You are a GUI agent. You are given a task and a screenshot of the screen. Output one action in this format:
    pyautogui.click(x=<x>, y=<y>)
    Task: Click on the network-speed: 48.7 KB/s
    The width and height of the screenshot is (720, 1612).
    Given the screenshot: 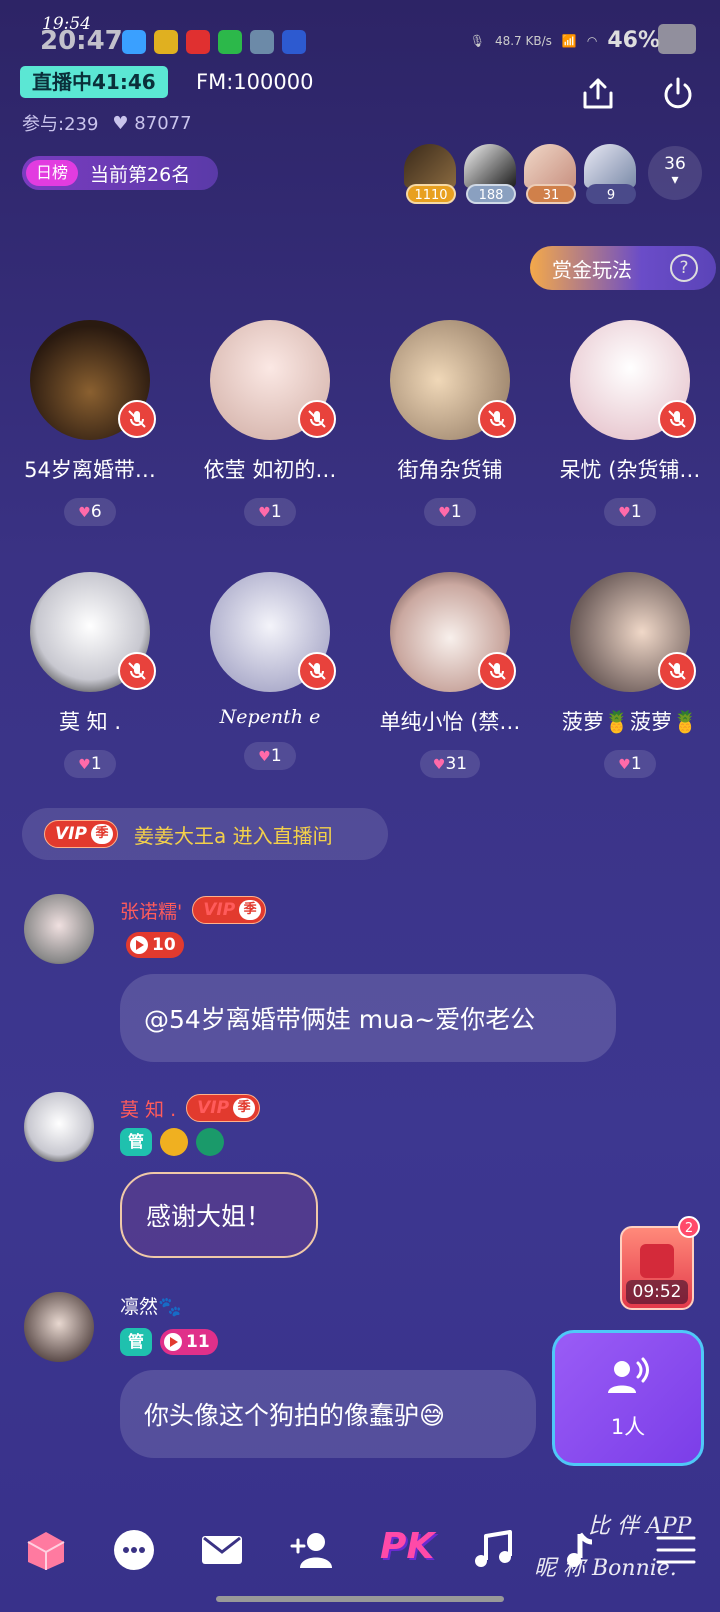 What is the action you would take?
    pyautogui.click(x=523, y=40)
    